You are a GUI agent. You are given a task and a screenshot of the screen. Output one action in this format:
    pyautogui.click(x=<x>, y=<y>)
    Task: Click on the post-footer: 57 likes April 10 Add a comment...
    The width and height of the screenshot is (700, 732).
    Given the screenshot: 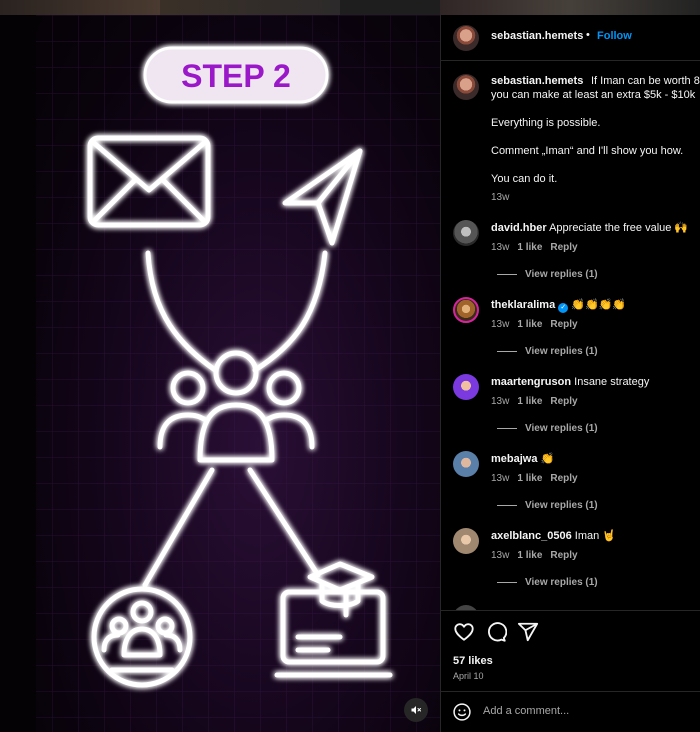 What is the action you would take?
    pyautogui.click(x=570, y=671)
    